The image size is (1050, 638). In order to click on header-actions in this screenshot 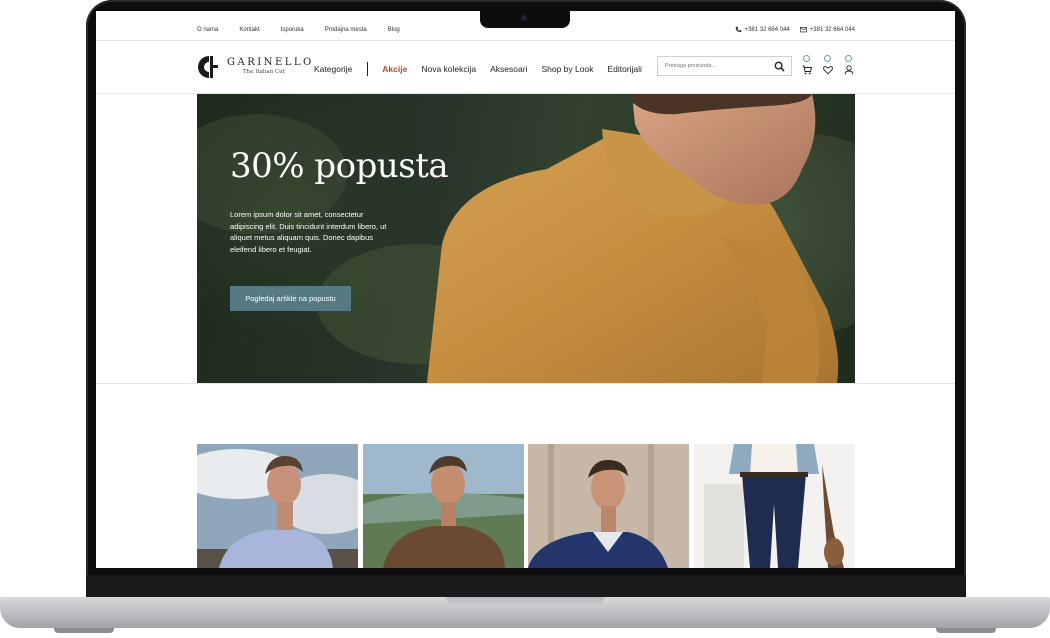, I will do `click(828, 66)`.